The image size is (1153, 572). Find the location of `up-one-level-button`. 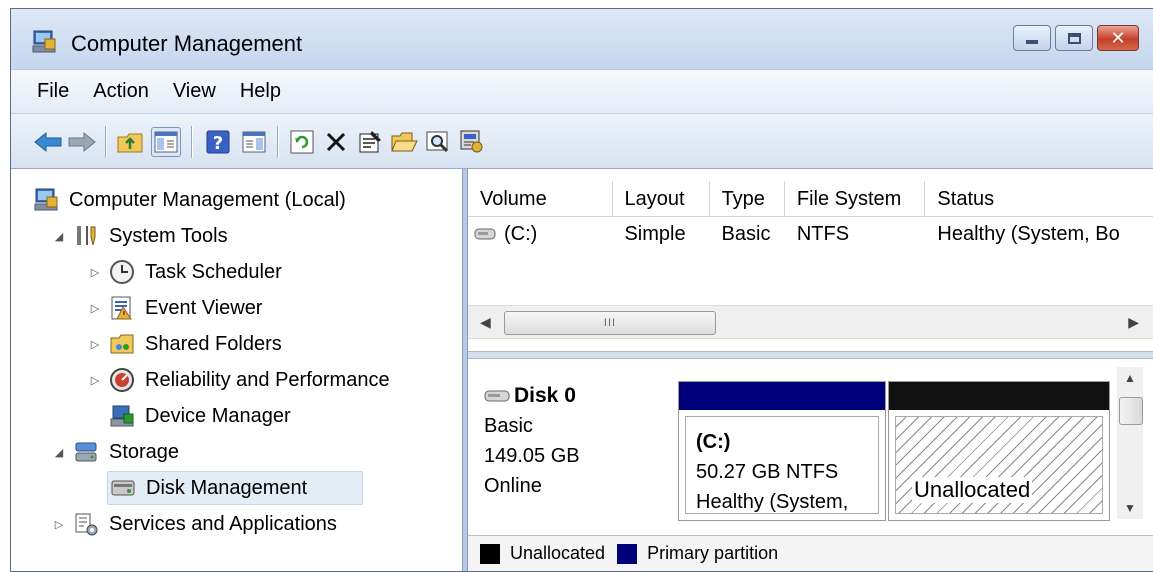

up-one-level-button is located at coordinates (130, 142).